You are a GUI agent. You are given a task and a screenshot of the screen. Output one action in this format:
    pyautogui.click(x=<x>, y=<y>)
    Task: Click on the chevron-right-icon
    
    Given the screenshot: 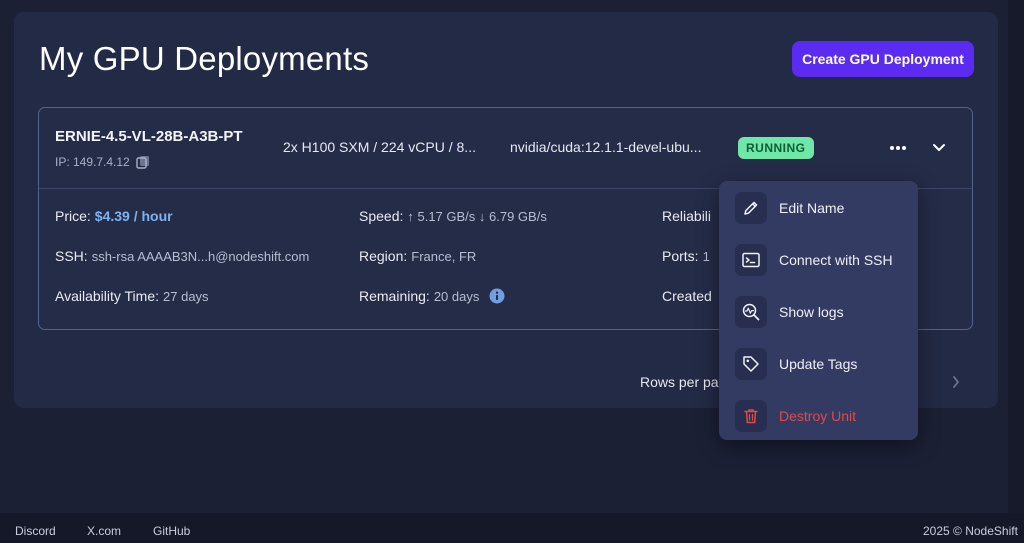 What is the action you would take?
    pyautogui.click(x=956, y=382)
    